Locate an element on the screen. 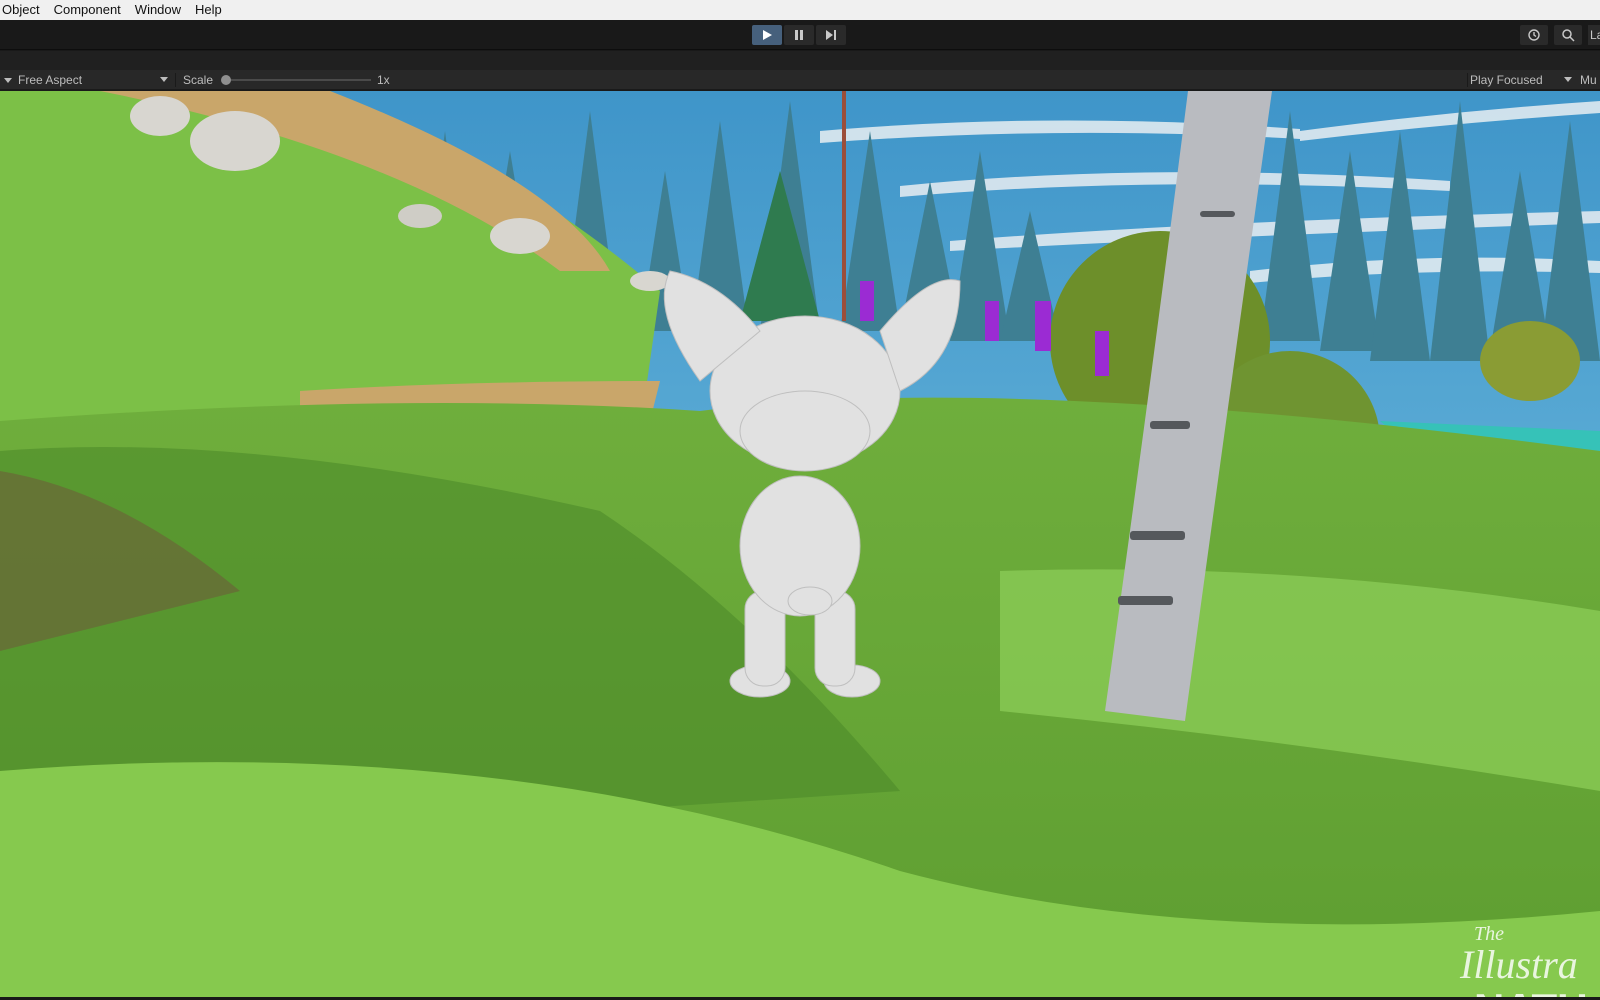  channel-watermark-logo: The Illustra NATU is located at coordinates (1529, 960).